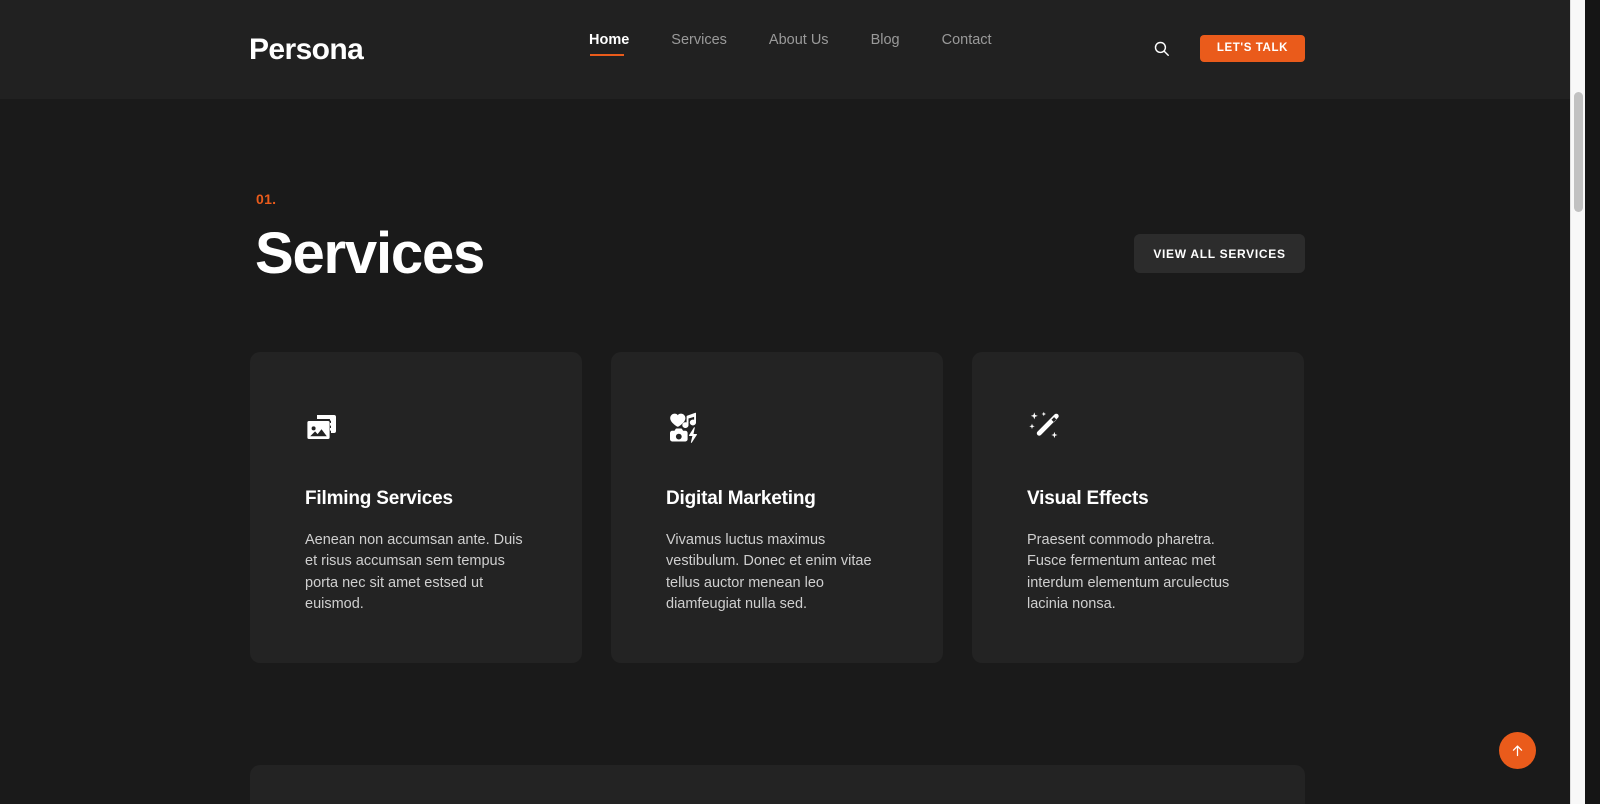  Describe the element at coordinates (321, 427) in the screenshot. I see `photo-media-icon` at that location.